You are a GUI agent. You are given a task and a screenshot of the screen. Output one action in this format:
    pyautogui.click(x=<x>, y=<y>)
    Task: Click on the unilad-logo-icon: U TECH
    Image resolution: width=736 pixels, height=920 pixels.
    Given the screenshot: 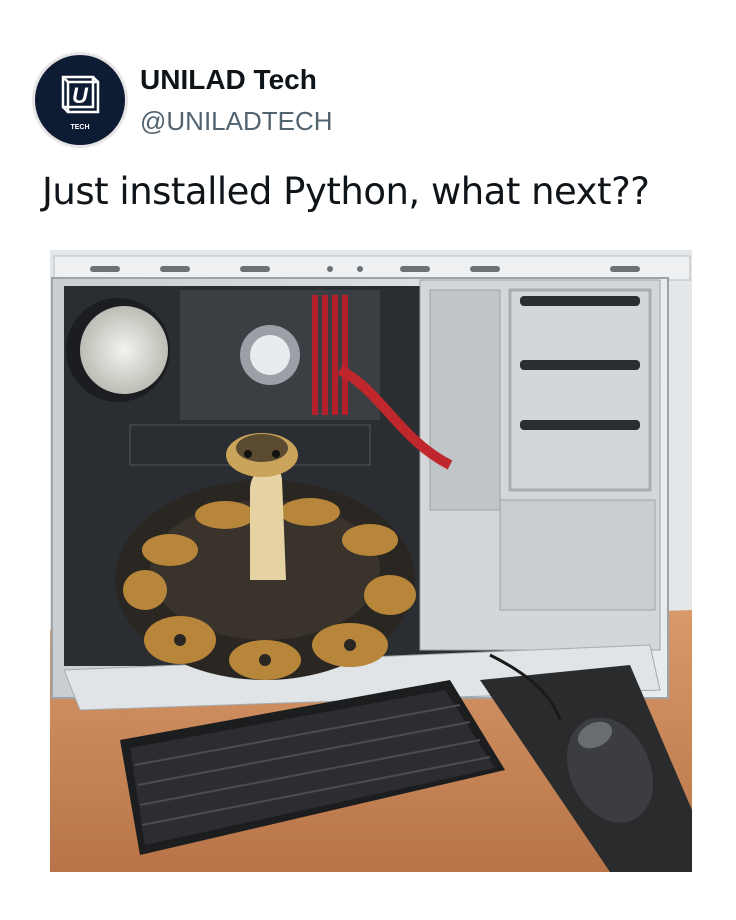 What is the action you would take?
    pyautogui.click(x=80, y=103)
    